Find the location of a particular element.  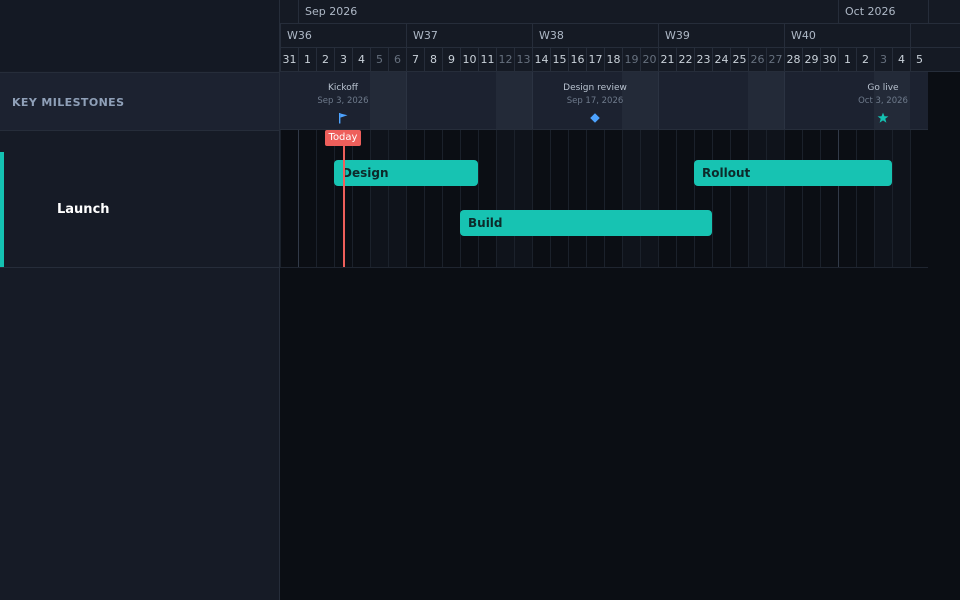

day-cell: 1 is located at coordinates (307, 59).